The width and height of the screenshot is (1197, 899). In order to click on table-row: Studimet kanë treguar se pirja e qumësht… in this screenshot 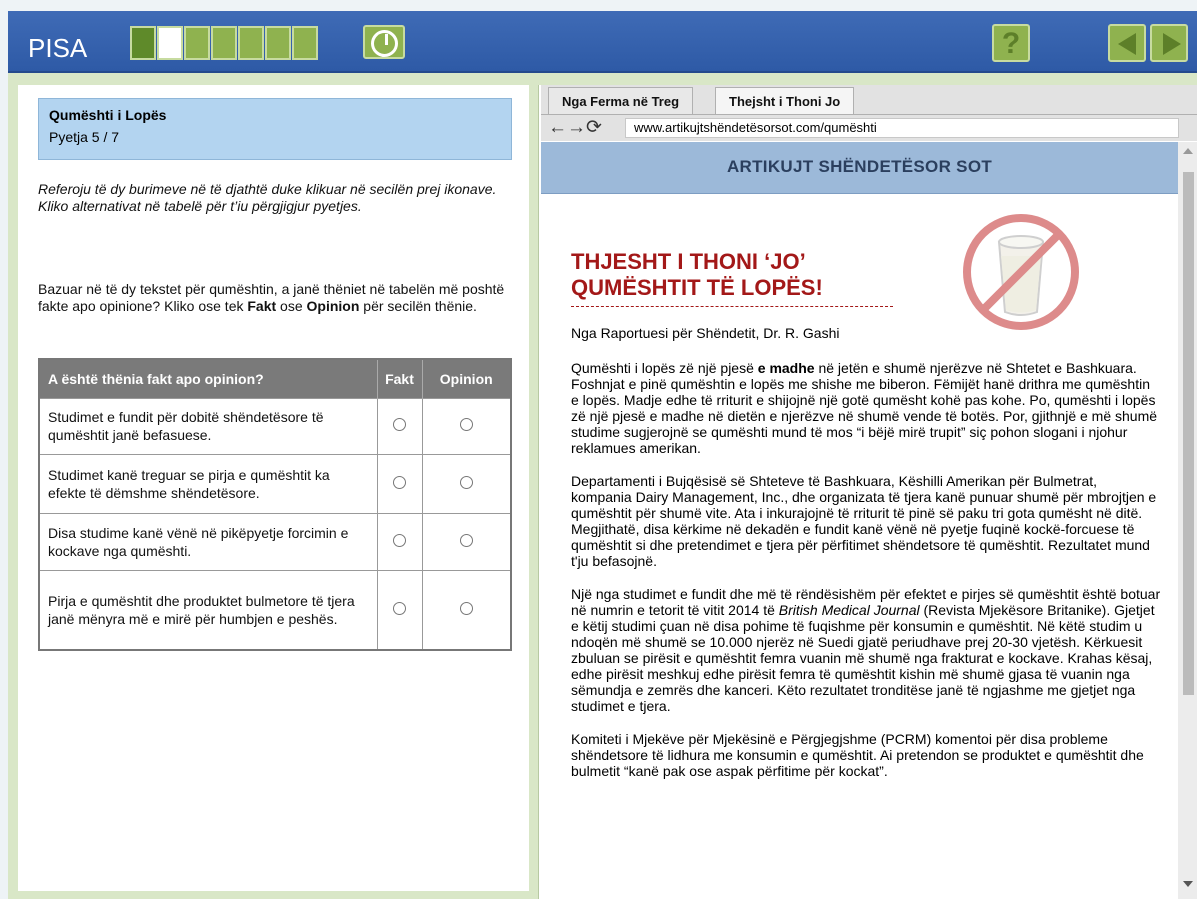, I will do `click(274, 483)`.